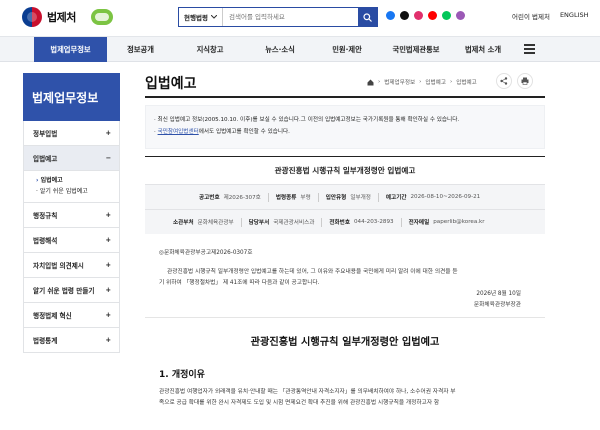 Image resolution: width=600 pixels, height=430 pixels. Describe the element at coordinates (497, 305) in the screenshot. I see `notice-issuer: 문화체육관광부장관` at that location.